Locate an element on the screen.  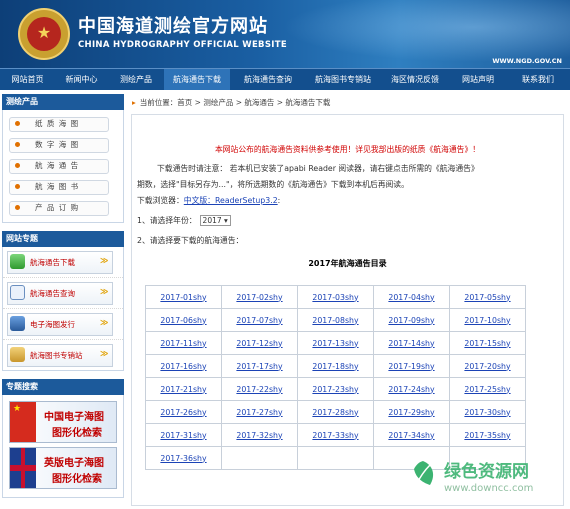
table-title: 2017年航海通告目录 is located at coordinates (347, 263).